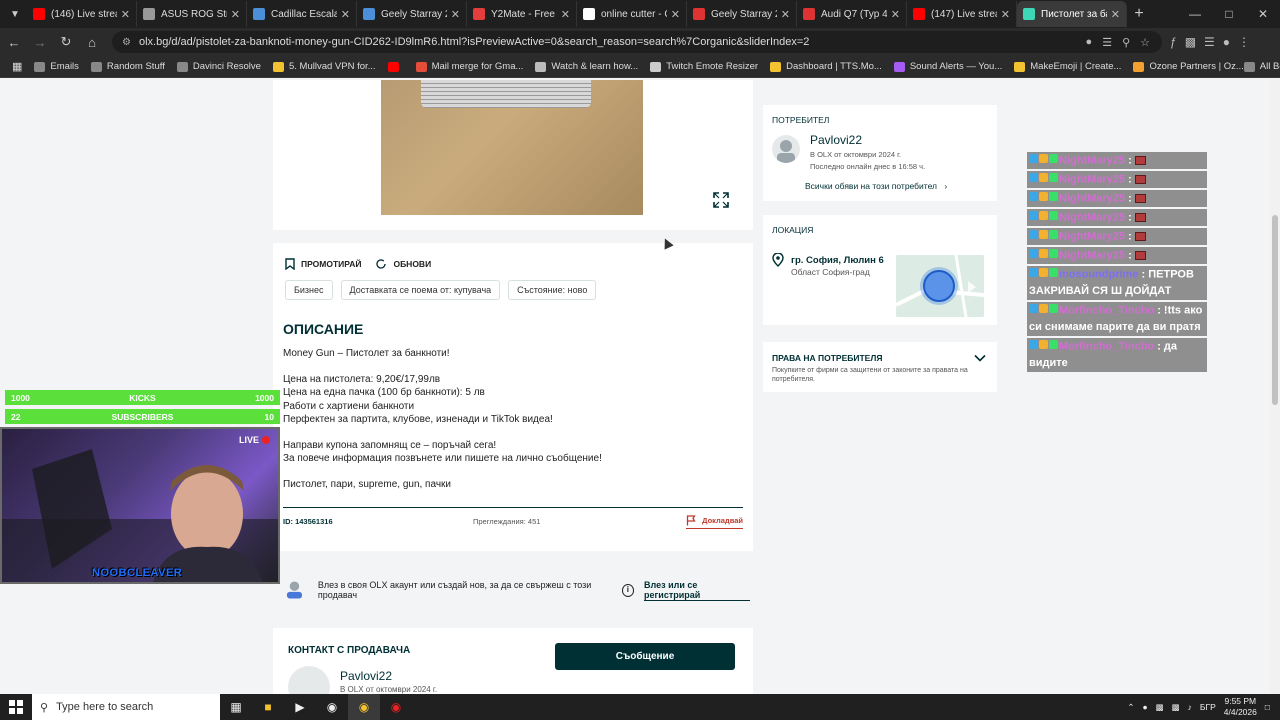  What do you see at coordinates (1267, 707) in the screenshot?
I see `notifications-icon: □` at bounding box center [1267, 707].